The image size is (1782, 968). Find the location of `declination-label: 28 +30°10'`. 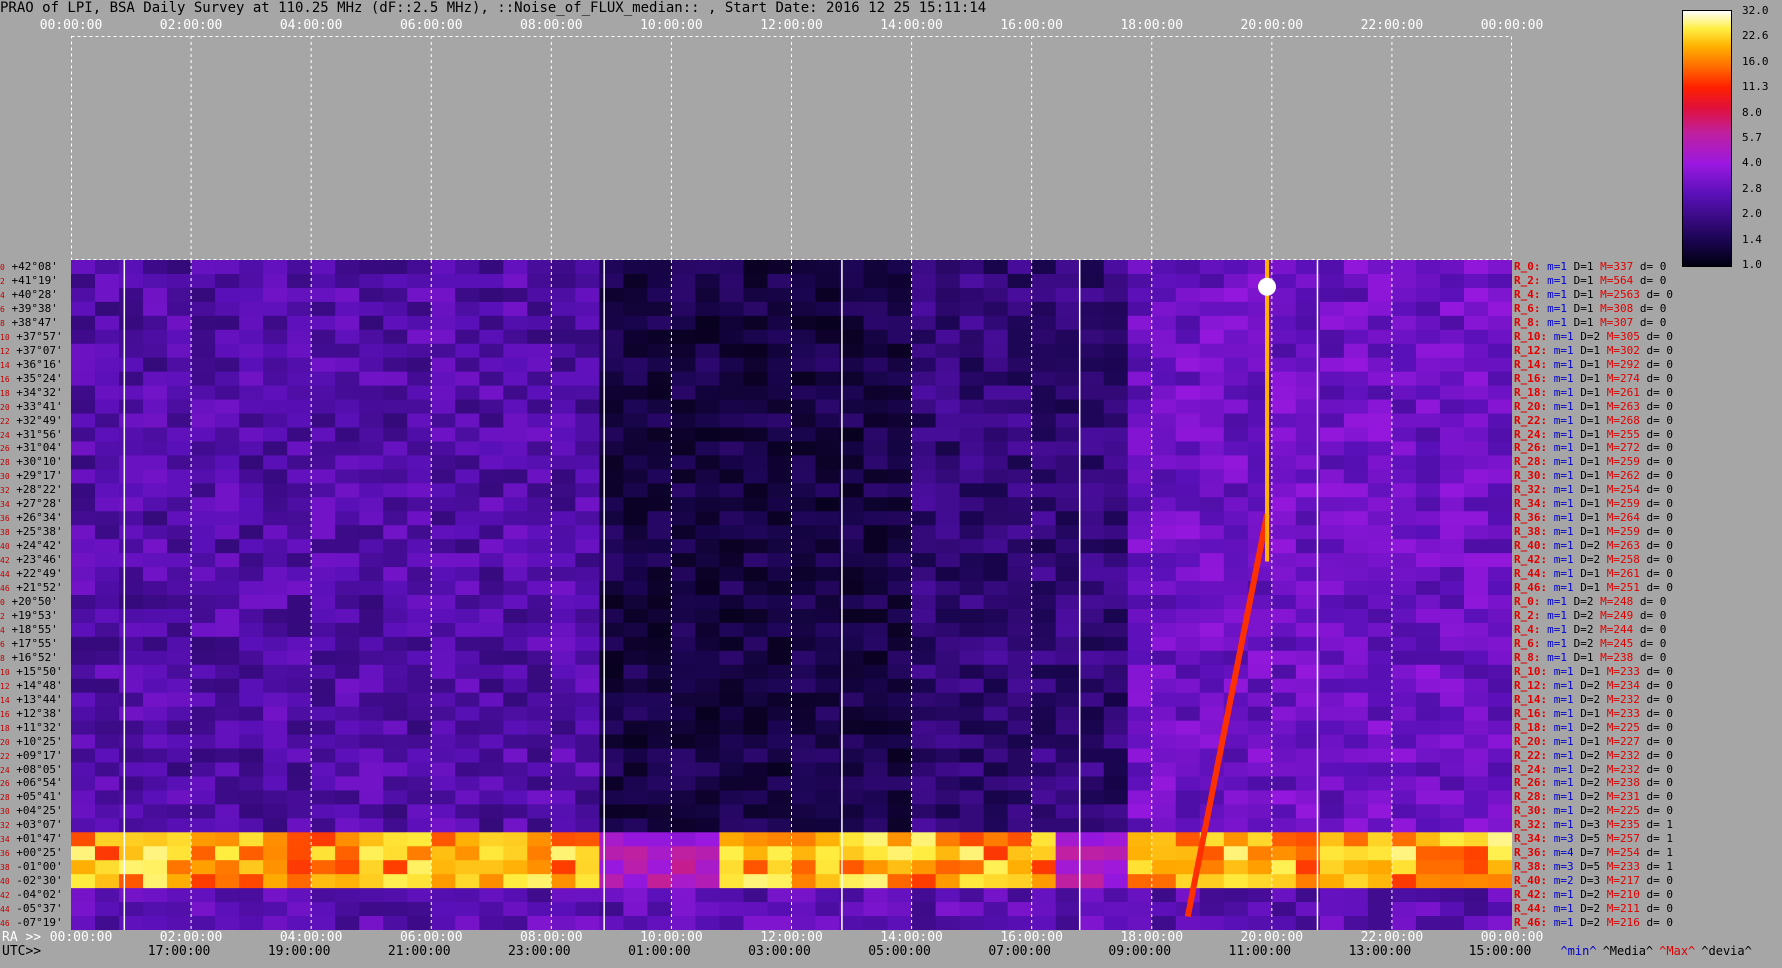

declination-label: 28 +30°10' is located at coordinates (35, 462).